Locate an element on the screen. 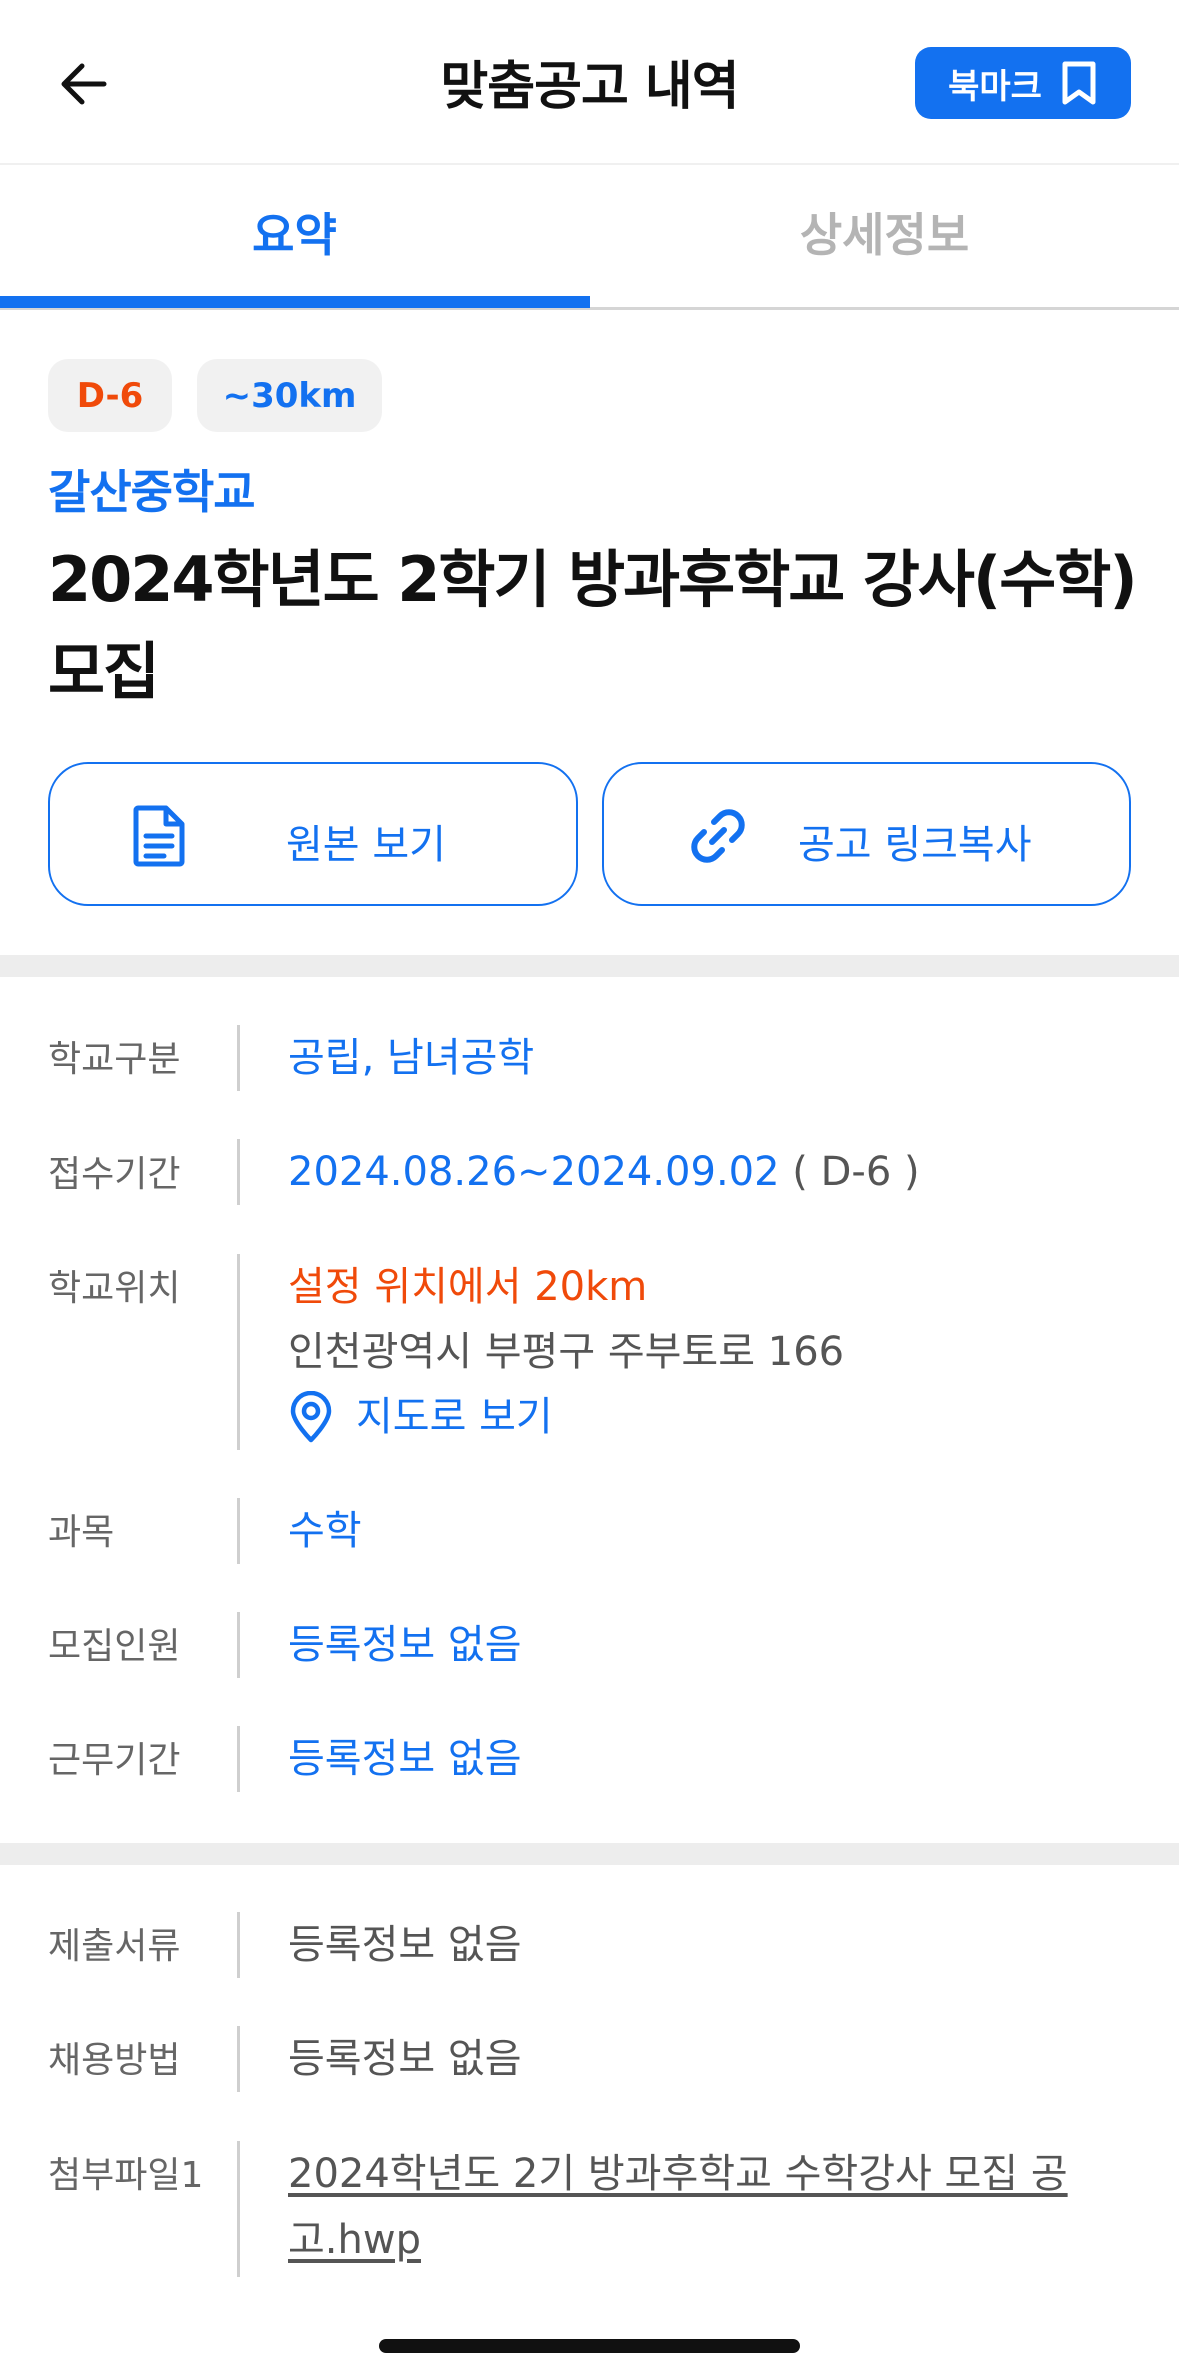 The image size is (1179, 2379). school-name: 갈산중학교 is located at coordinates (152, 492).